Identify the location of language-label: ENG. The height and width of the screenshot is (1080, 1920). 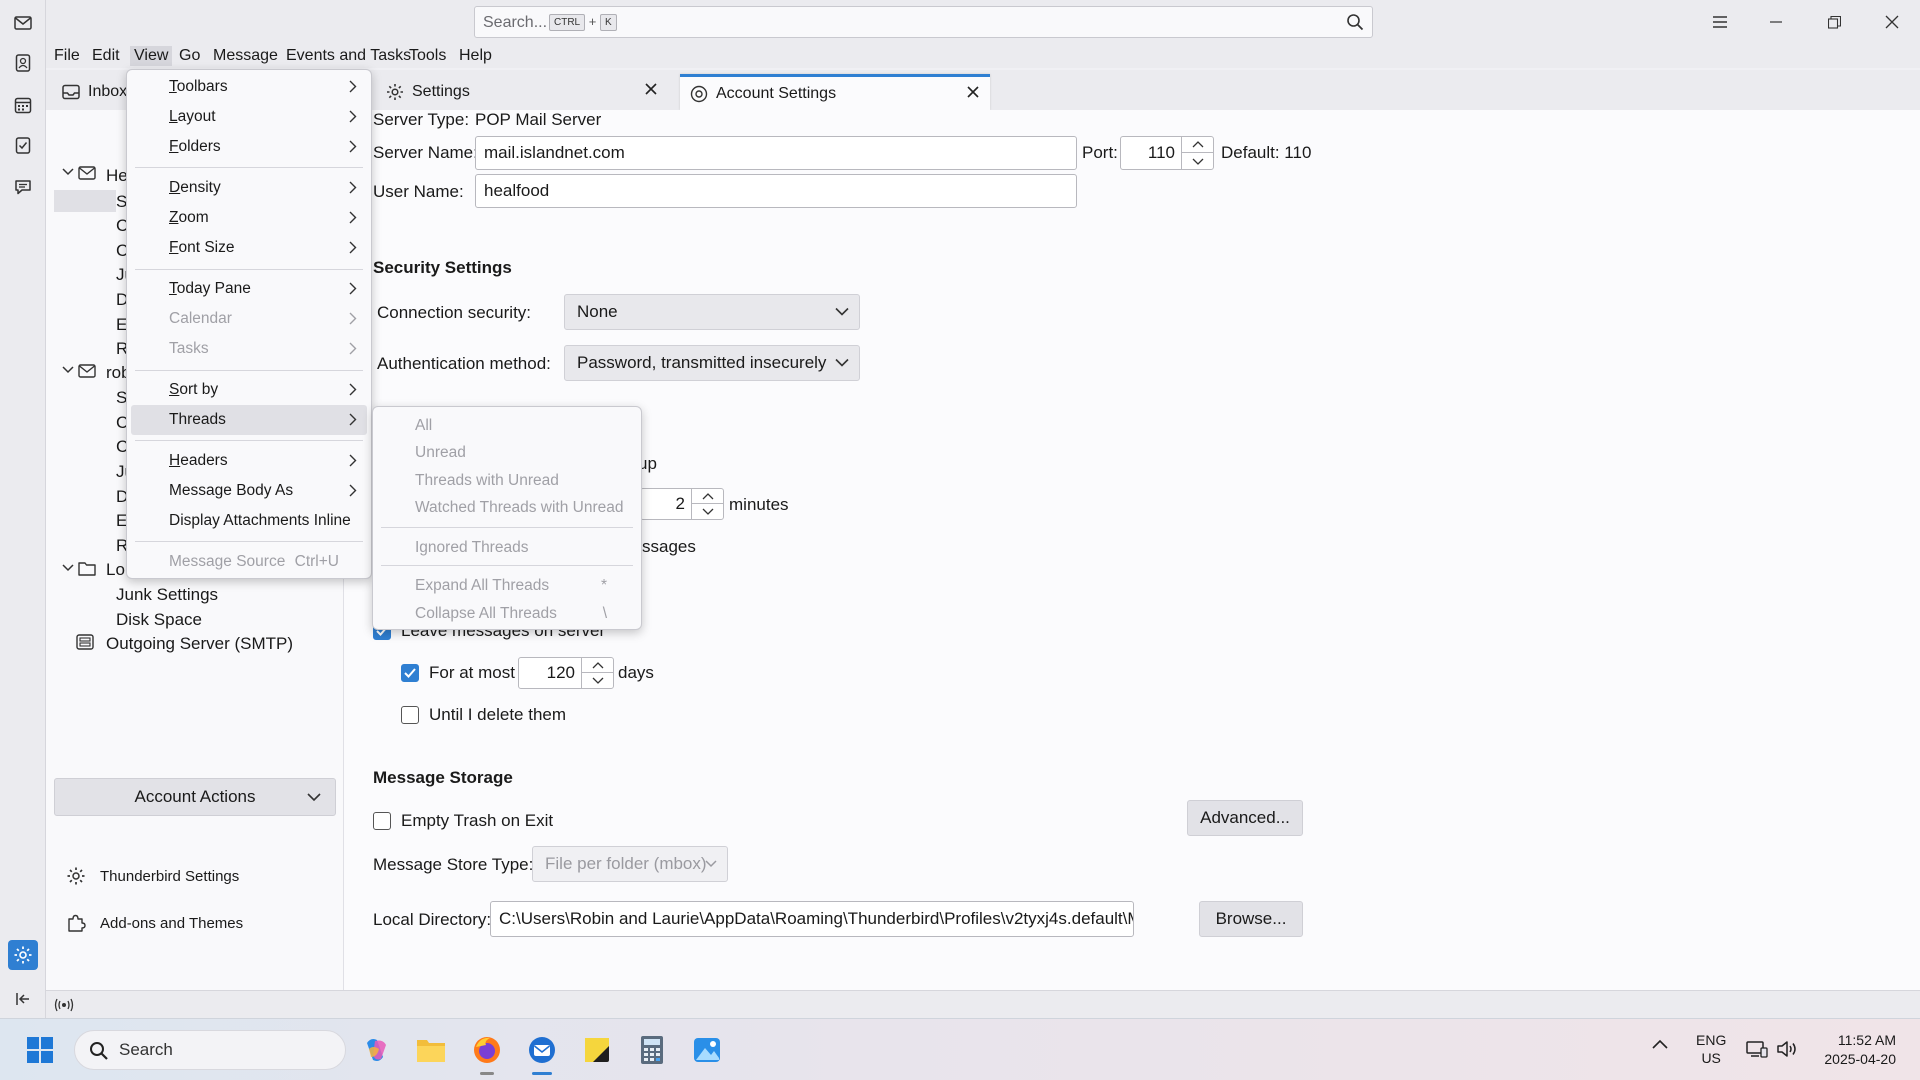
(1711, 1040).